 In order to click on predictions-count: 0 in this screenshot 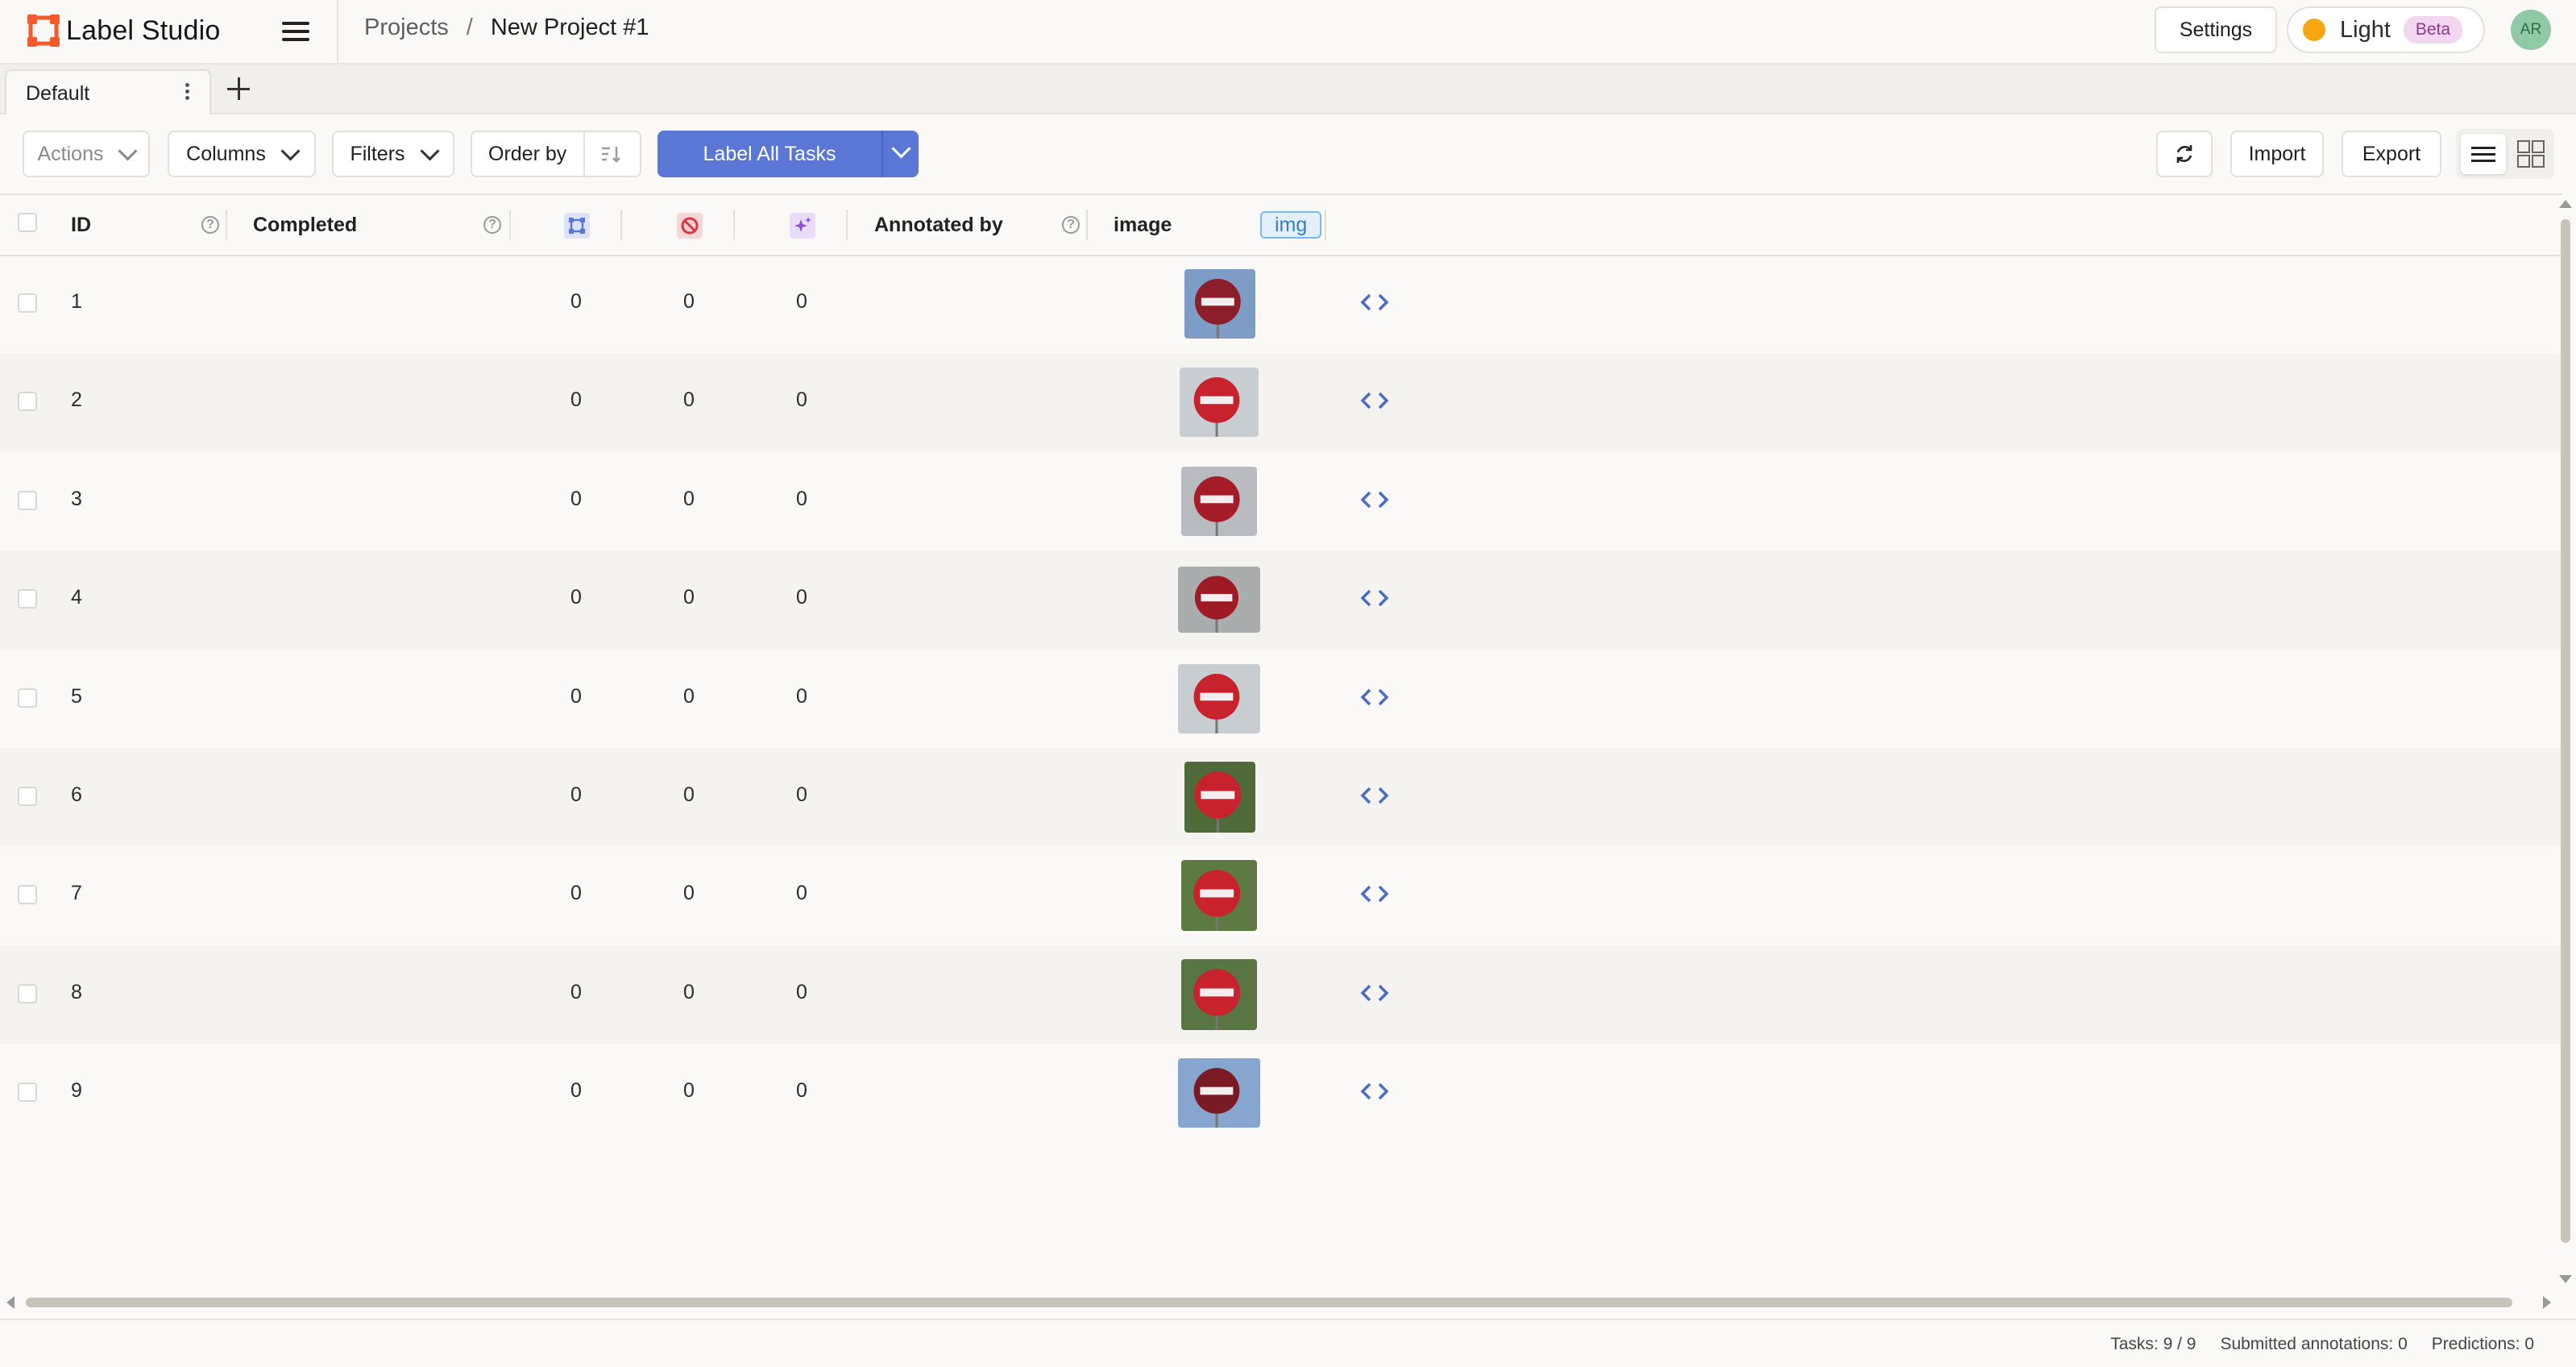, I will do `click(801, 992)`.